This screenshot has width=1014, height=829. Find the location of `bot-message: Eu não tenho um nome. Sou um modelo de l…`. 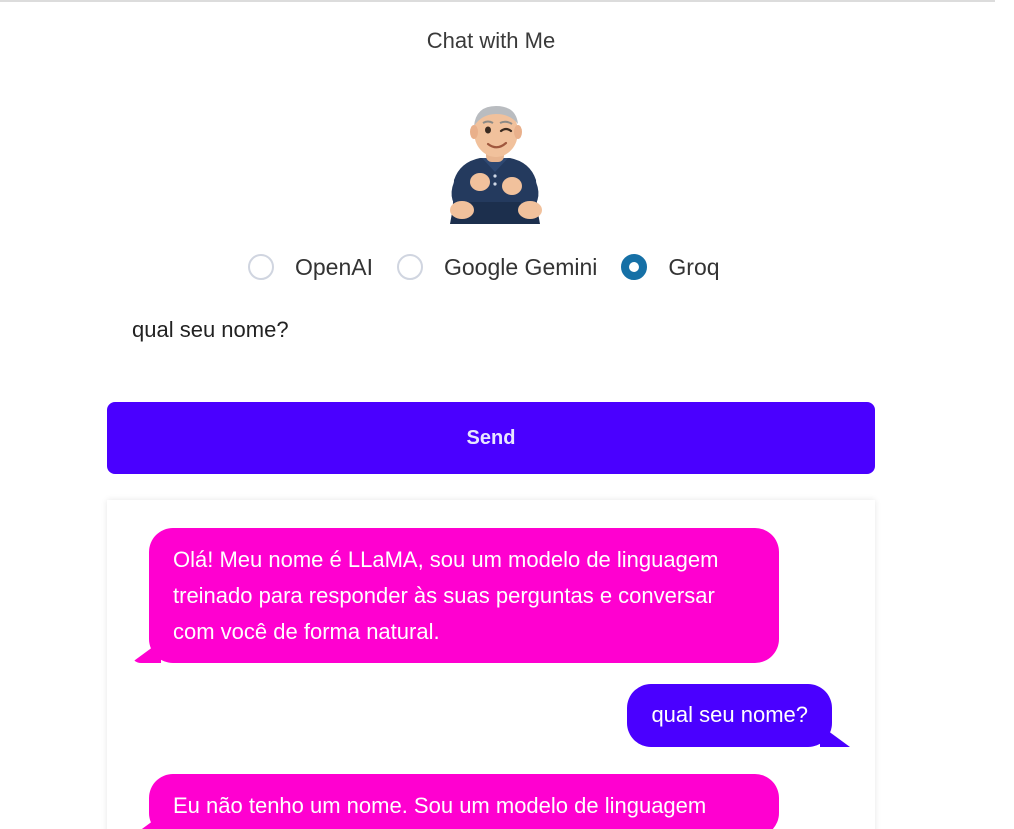

bot-message: Eu não tenho um nome. Sou um modelo de l… is located at coordinates (464, 801).